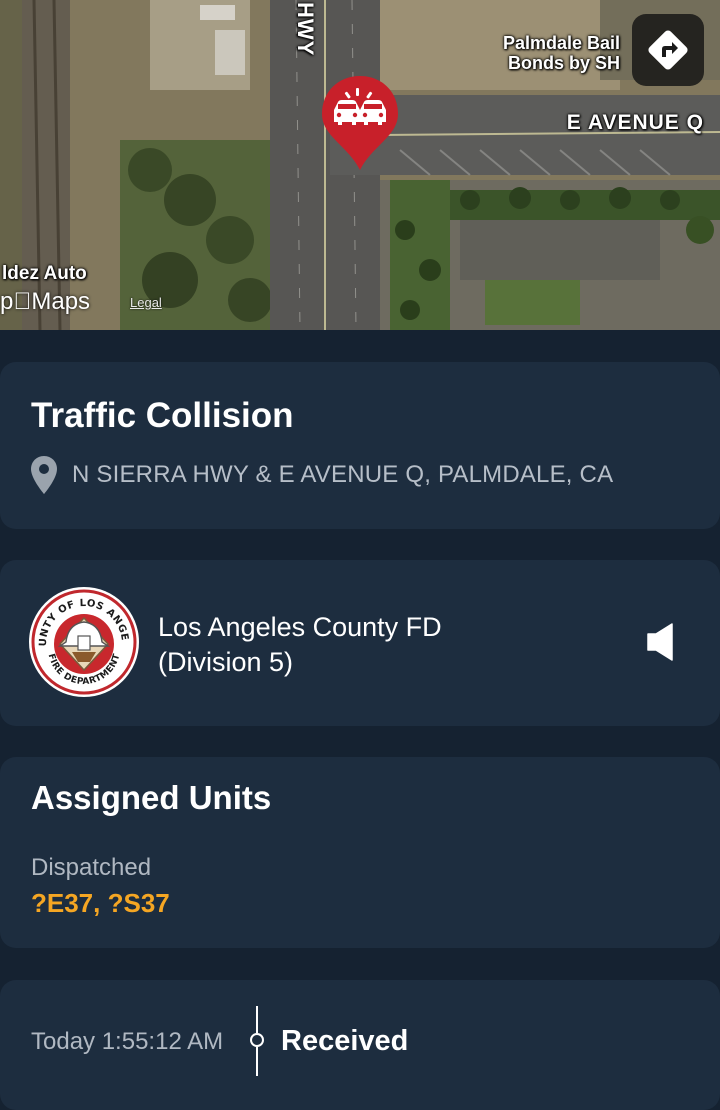  I want to click on timeline-node-icon, so click(257, 1041).